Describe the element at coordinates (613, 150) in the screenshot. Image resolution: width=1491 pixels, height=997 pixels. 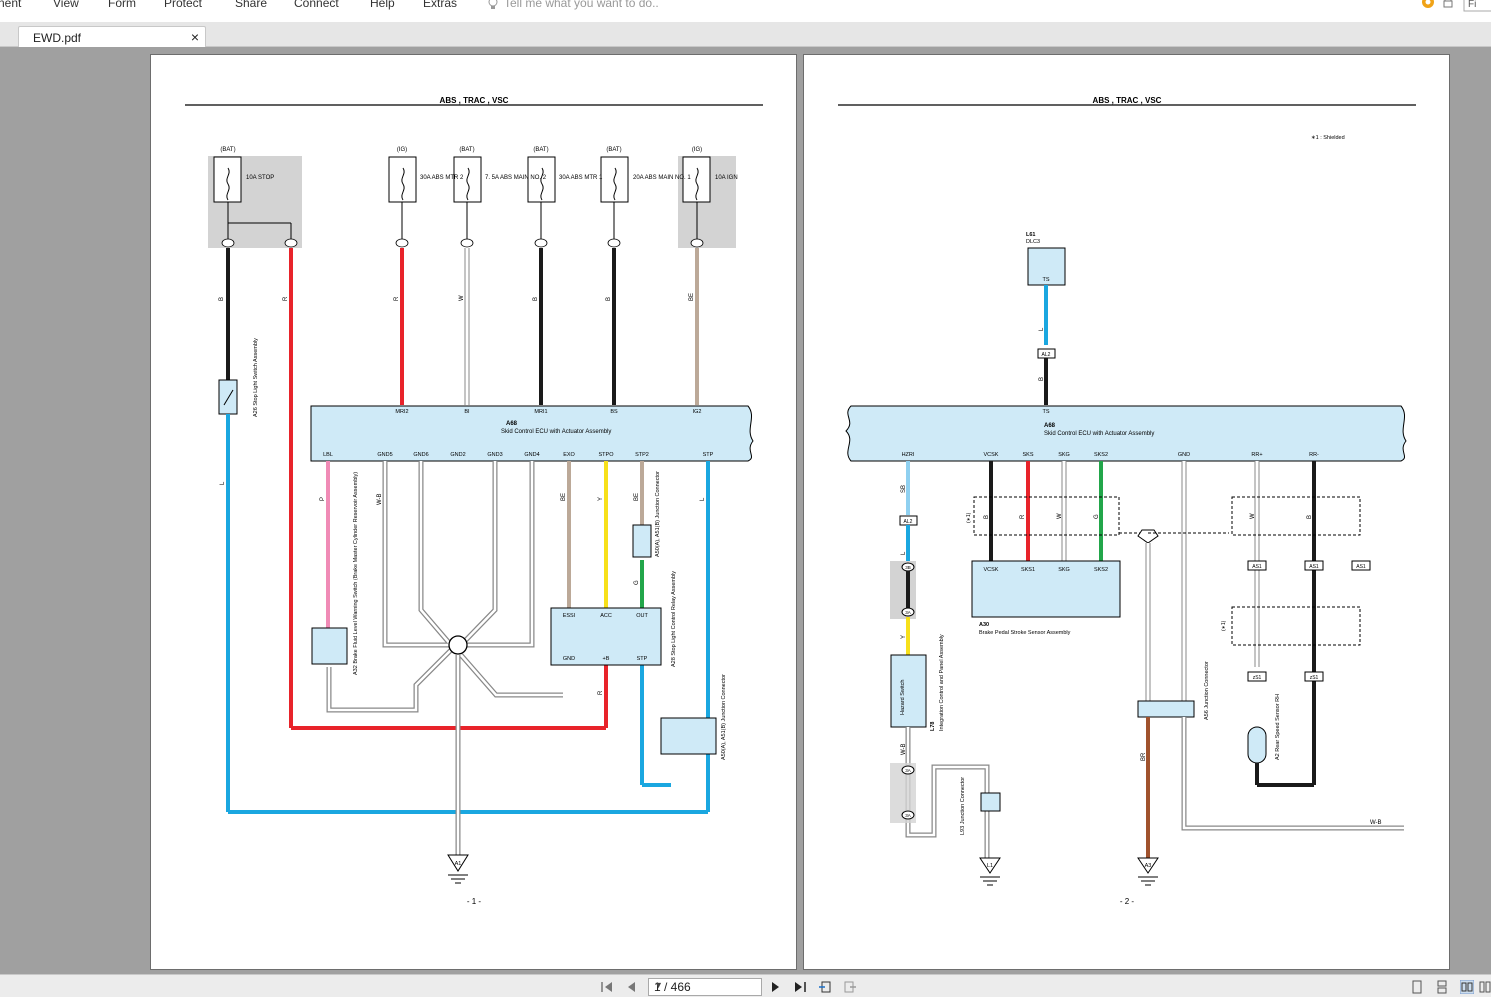
I see `fuse-label-5: (BAT)` at that location.